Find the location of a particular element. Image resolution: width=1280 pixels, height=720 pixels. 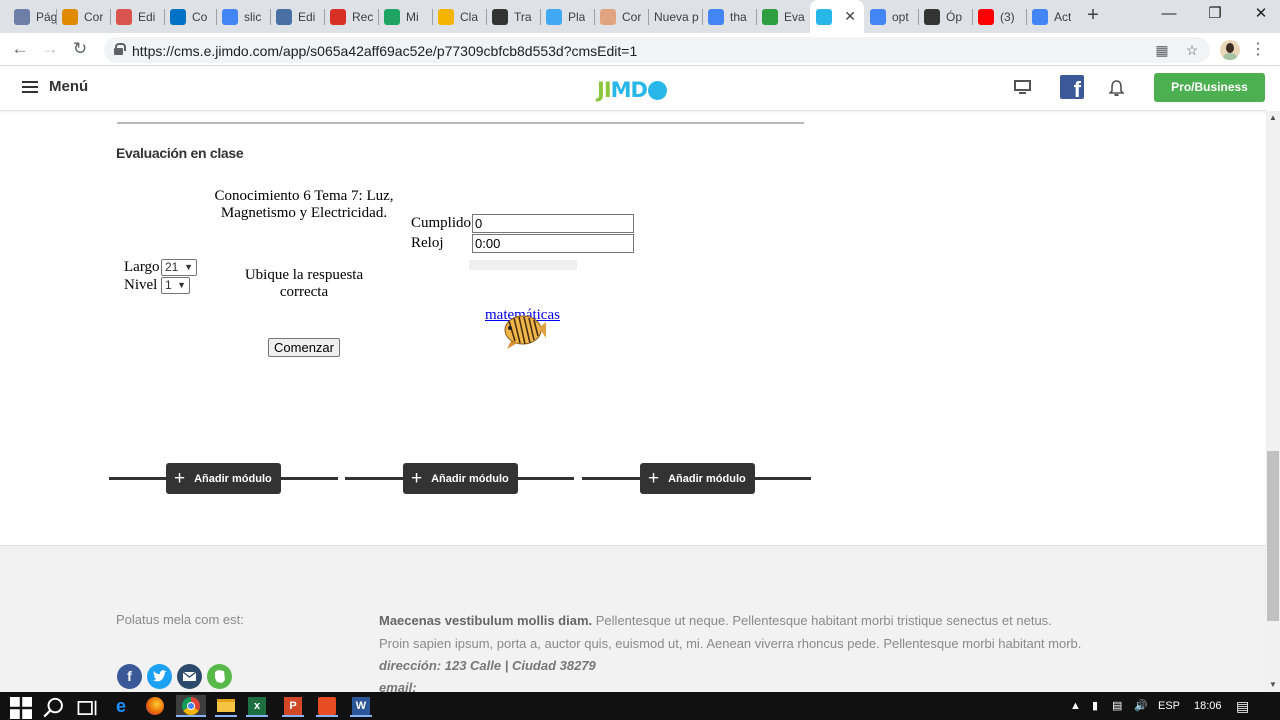

browser-tab: ✕ is located at coordinates (837, 16).